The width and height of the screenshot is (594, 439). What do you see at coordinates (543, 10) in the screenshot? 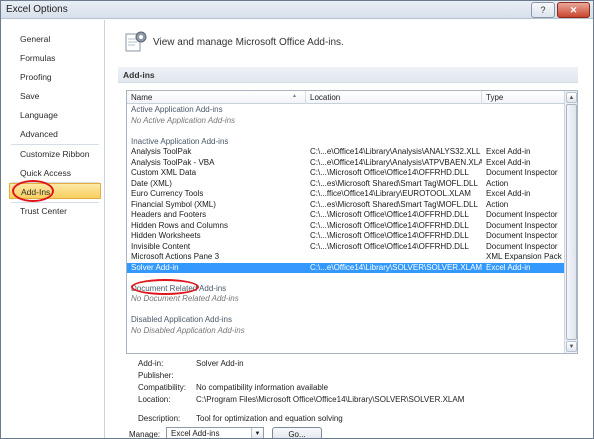
I see `help-button: ?` at bounding box center [543, 10].